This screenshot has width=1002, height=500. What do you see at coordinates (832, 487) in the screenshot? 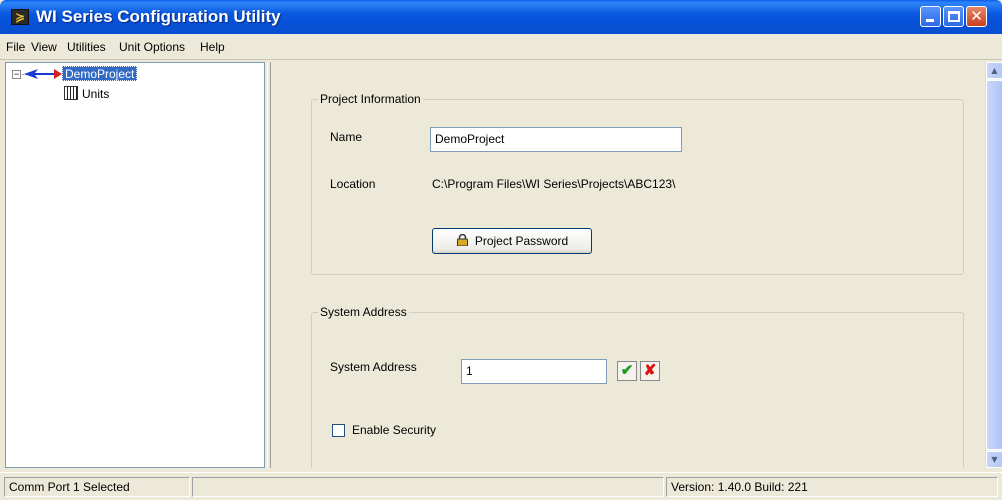
I see `status-version: Version: 1.40.0 Build: 221` at bounding box center [832, 487].